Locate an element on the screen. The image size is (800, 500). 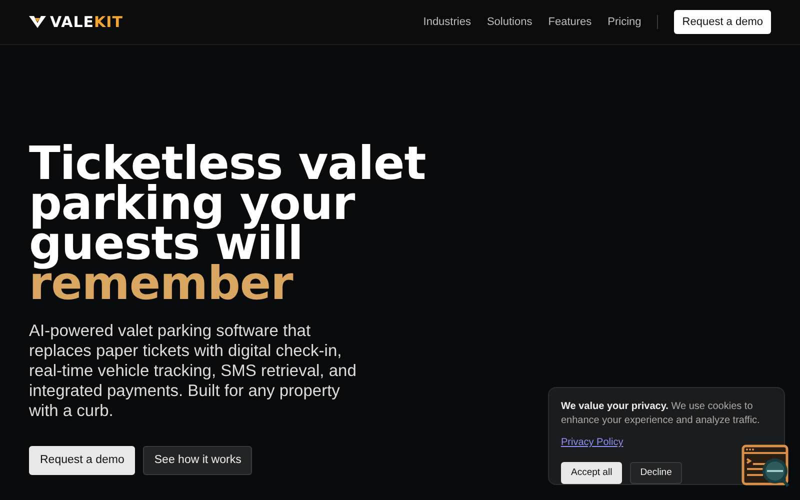
logo-icon is located at coordinates (37, 22).